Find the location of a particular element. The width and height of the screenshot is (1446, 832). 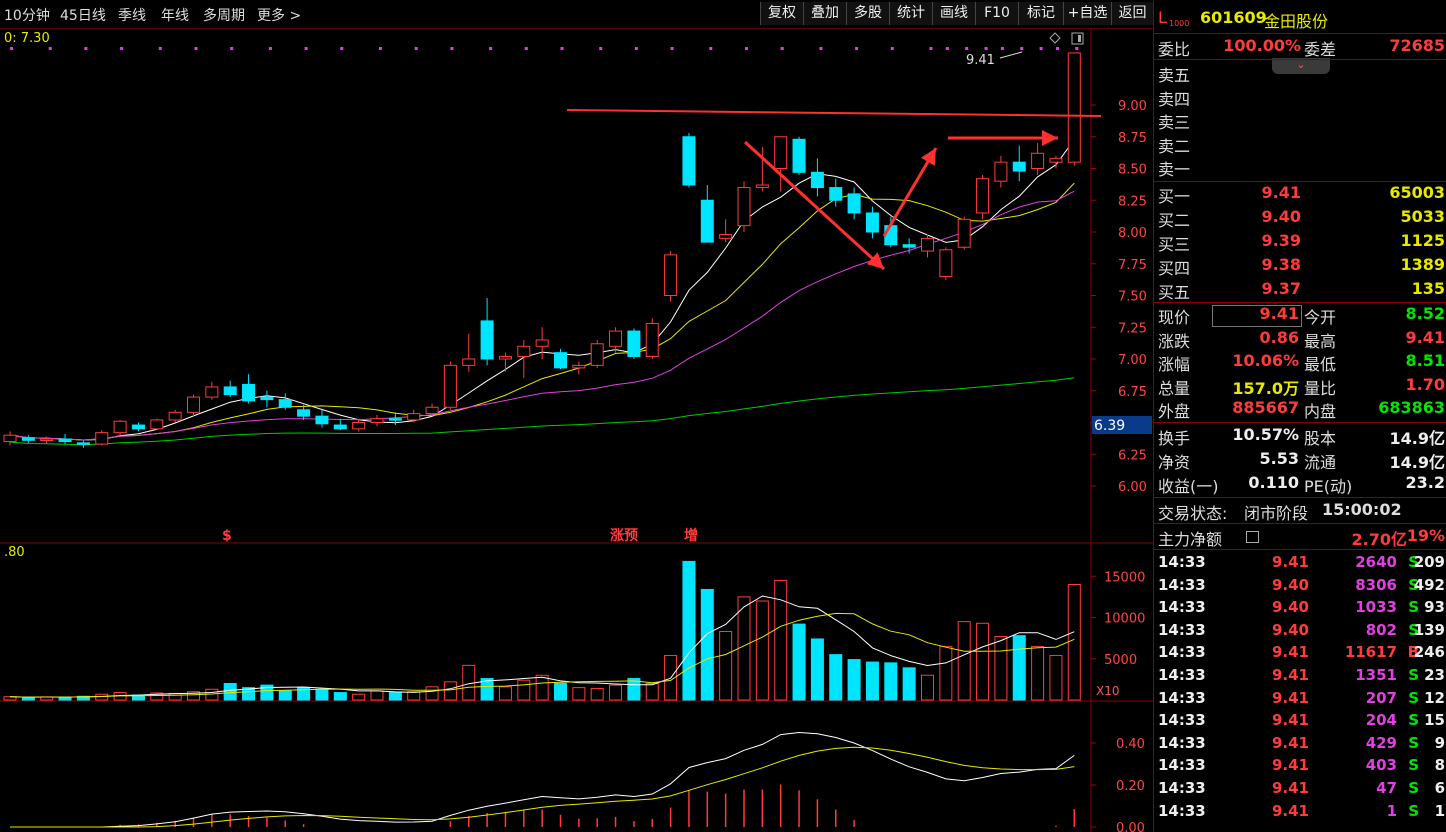

tick-volume: 1 is located at coordinates (1391, 810).